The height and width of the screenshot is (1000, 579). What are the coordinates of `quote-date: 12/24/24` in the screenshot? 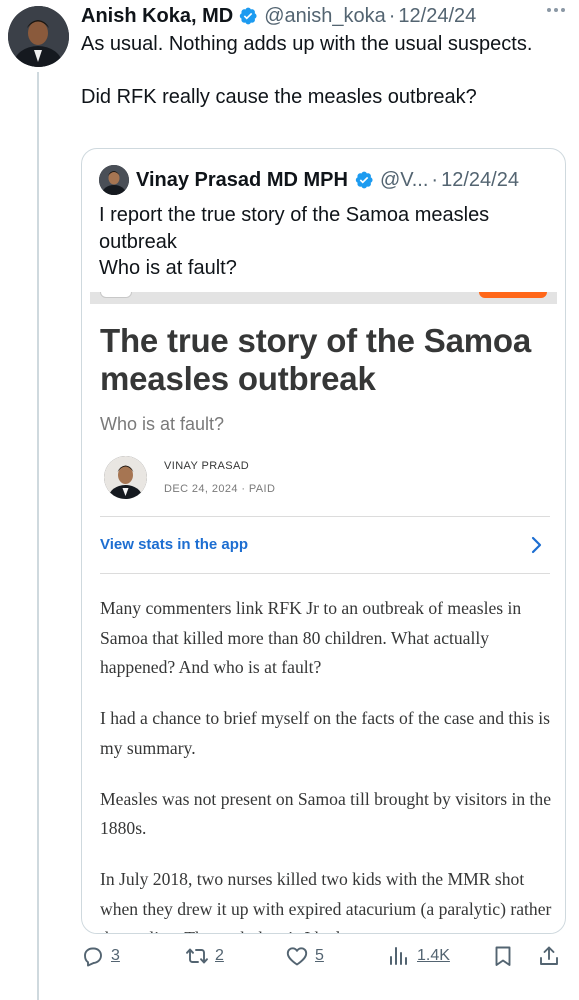 It's located at (480, 180).